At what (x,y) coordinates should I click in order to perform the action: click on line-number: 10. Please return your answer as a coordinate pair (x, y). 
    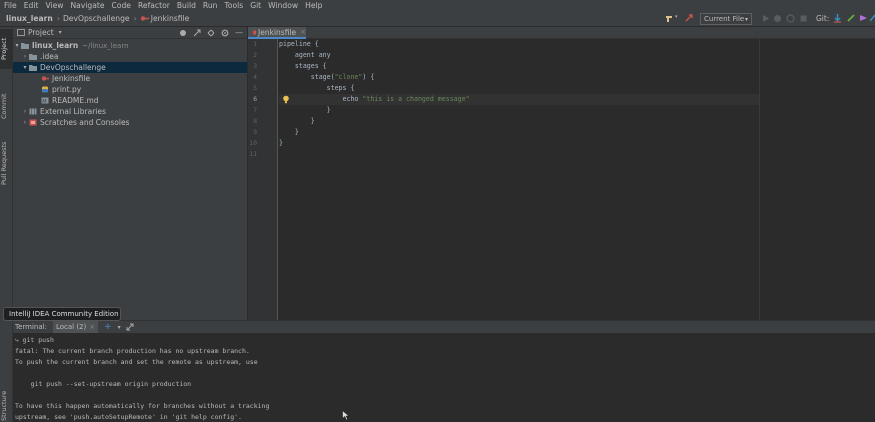
    Looking at the image, I should click on (253, 143).